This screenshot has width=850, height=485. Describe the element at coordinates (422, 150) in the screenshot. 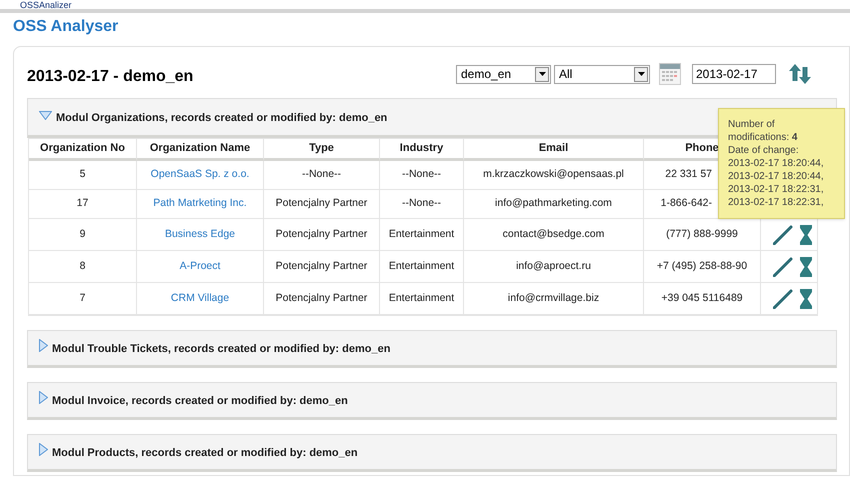

I see `column-header: Industry` at that location.